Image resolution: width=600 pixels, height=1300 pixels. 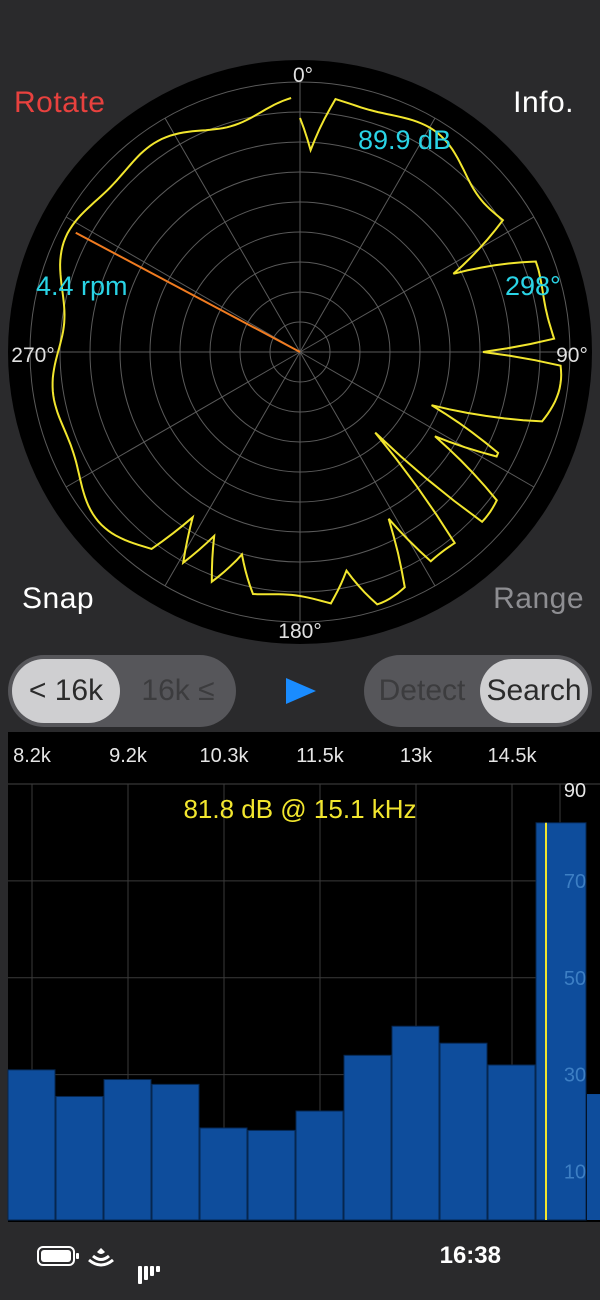 What do you see at coordinates (404, 140) in the screenshot?
I see `peak-db-readout: 89.9 dB` at bounding box center [404, 140].